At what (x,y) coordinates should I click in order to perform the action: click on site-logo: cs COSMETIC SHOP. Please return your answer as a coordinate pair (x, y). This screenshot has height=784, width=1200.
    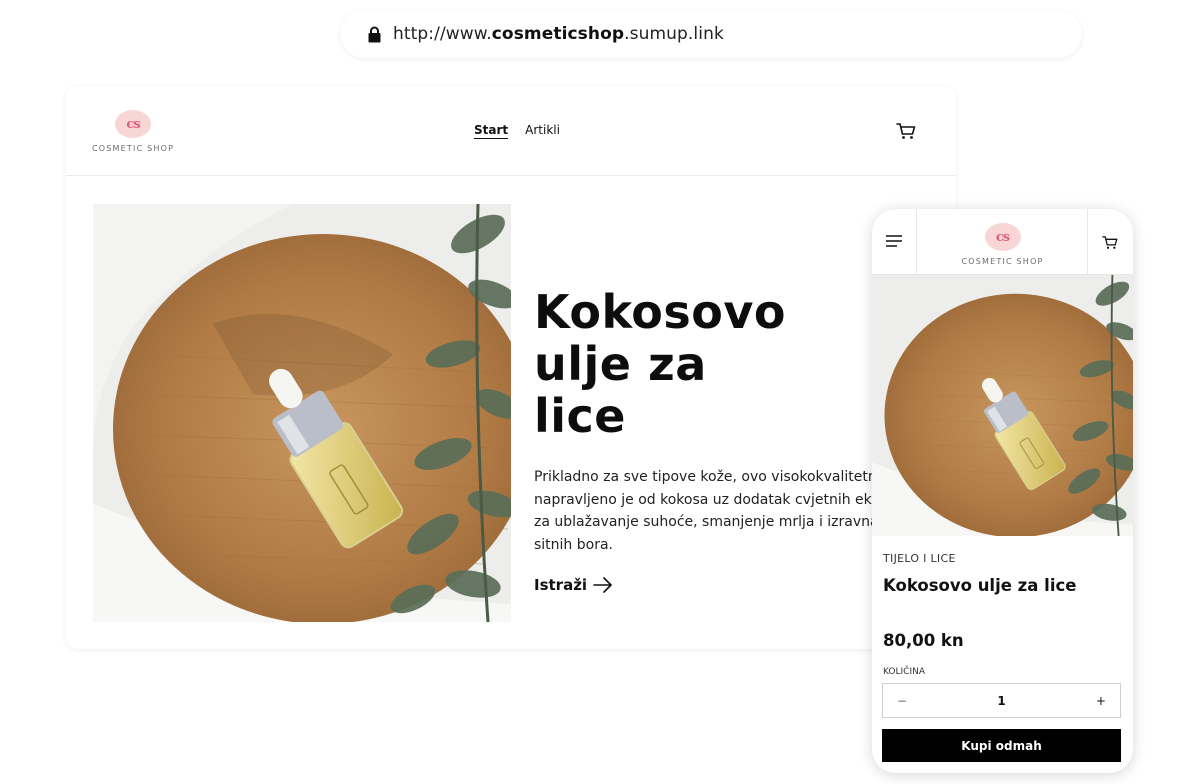
    Looking at the image, I should click on (133, 131).